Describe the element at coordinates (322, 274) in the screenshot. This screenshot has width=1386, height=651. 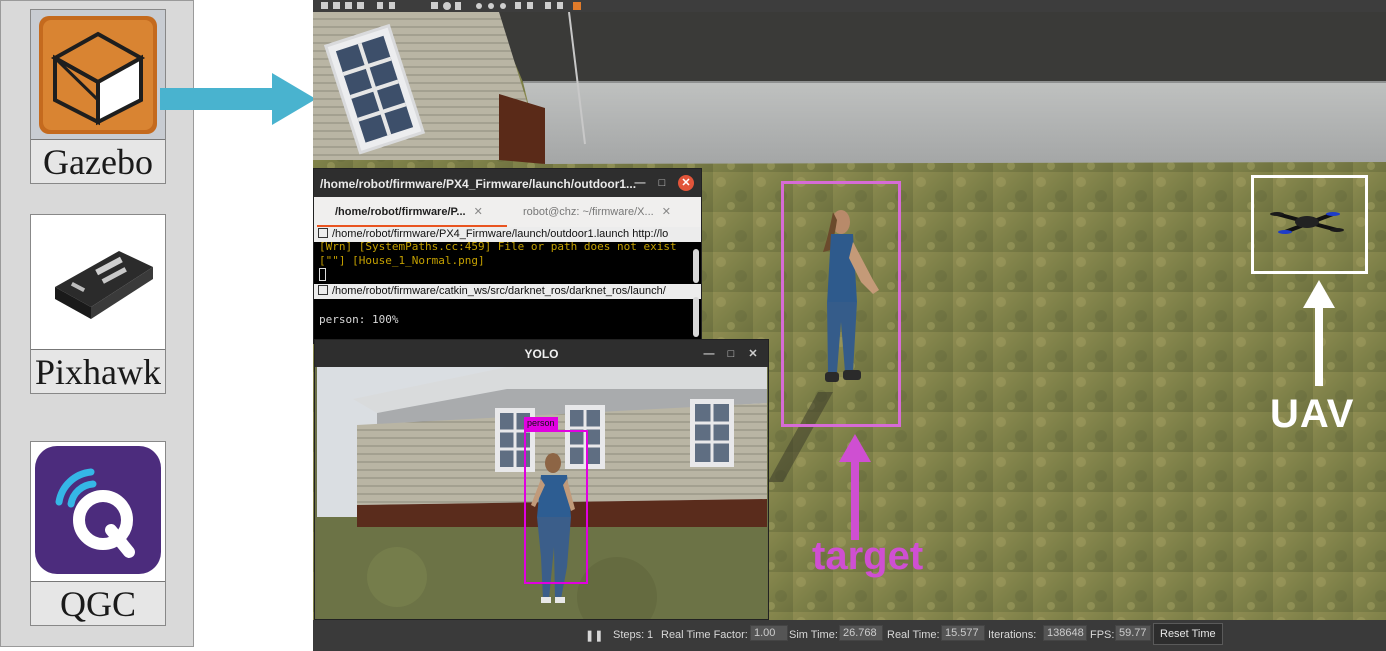
I see `terminal-cursor` at that location.